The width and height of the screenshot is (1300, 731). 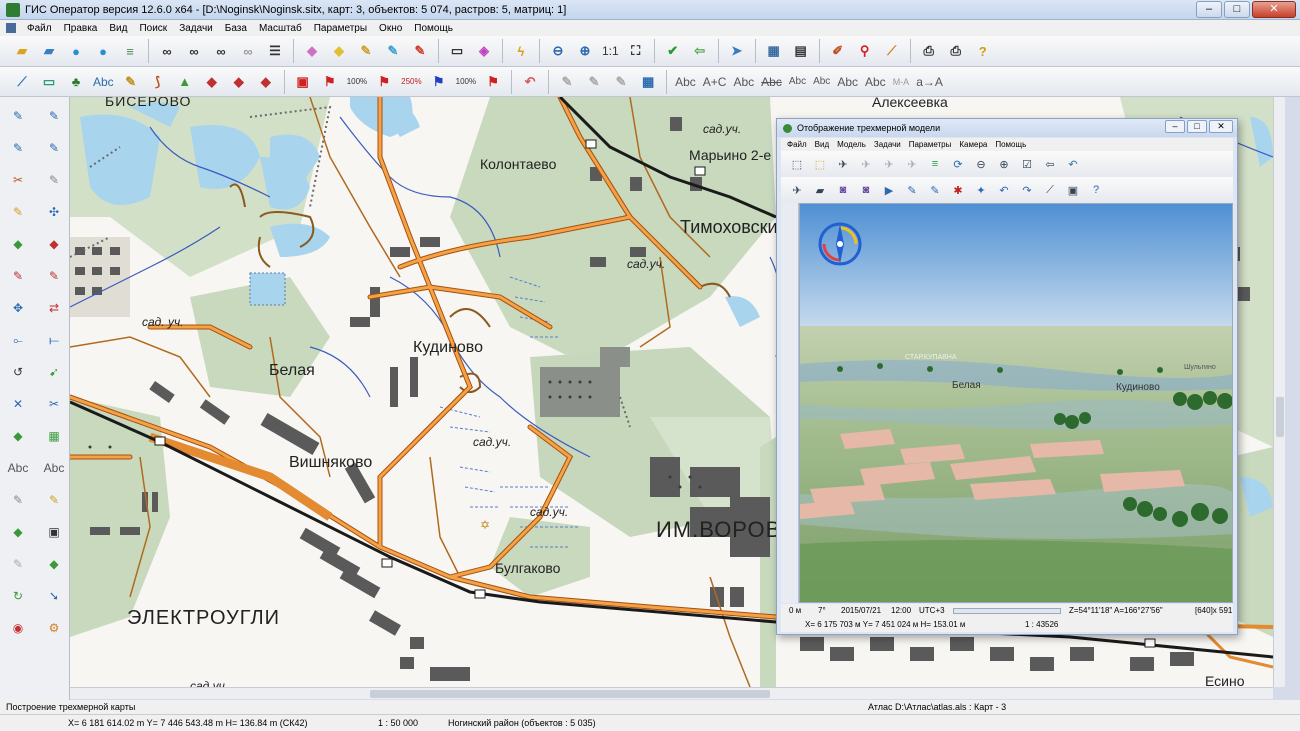 What do you see at coordinates (339, 51) in the screenshot?
I see `eraser-yellow-icon: ◆` at bounding box center [339, 51].